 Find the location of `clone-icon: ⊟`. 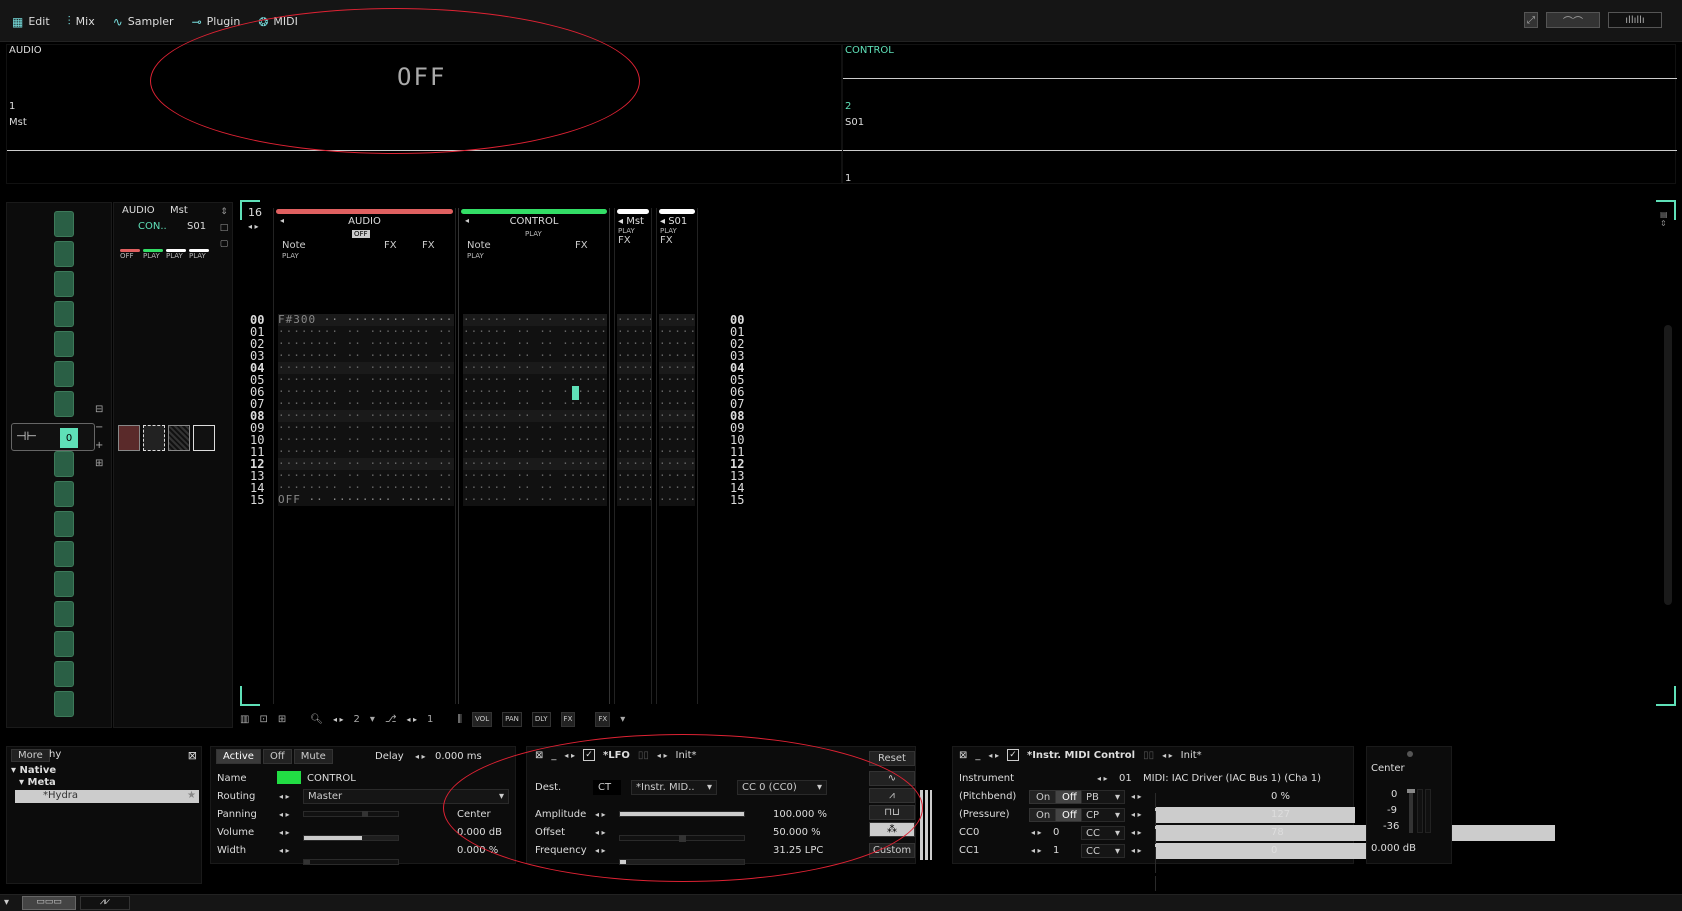

clone-icon: ⊟ is located at coordinates (99, 410).